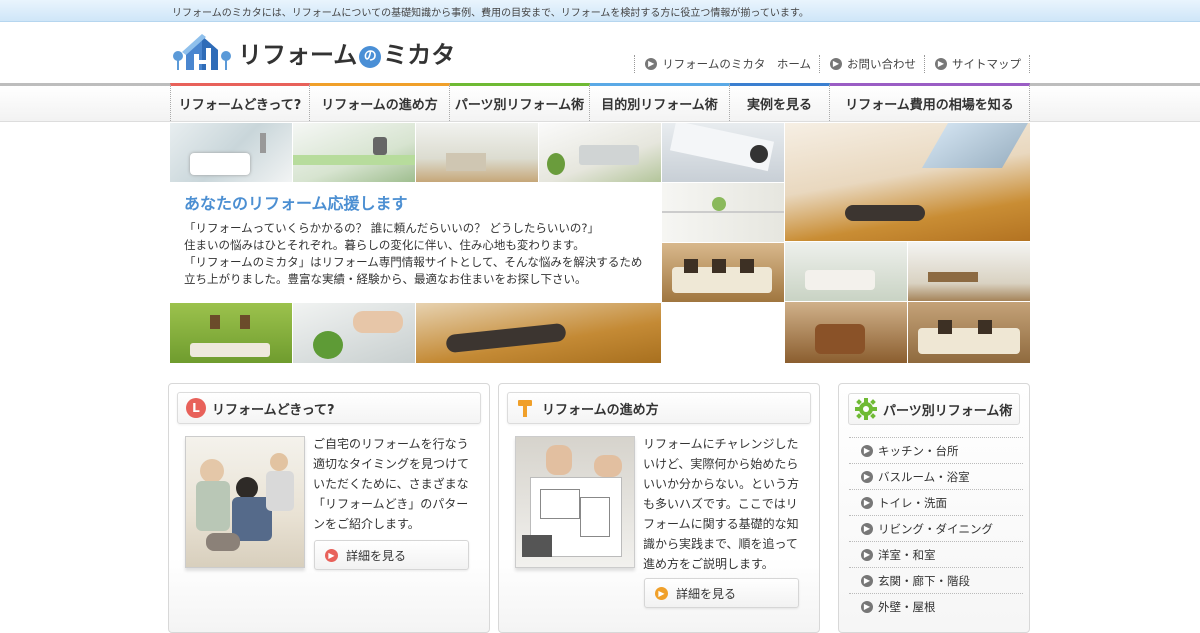 This screenshot has height=633, width=1200. I want to click on card-title: リフォームどきって?, so click(273, 410).